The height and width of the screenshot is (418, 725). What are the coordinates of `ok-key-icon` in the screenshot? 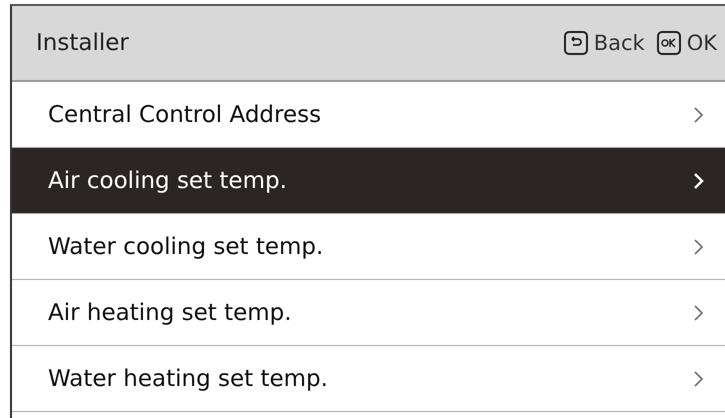 It's located at (668, 43).